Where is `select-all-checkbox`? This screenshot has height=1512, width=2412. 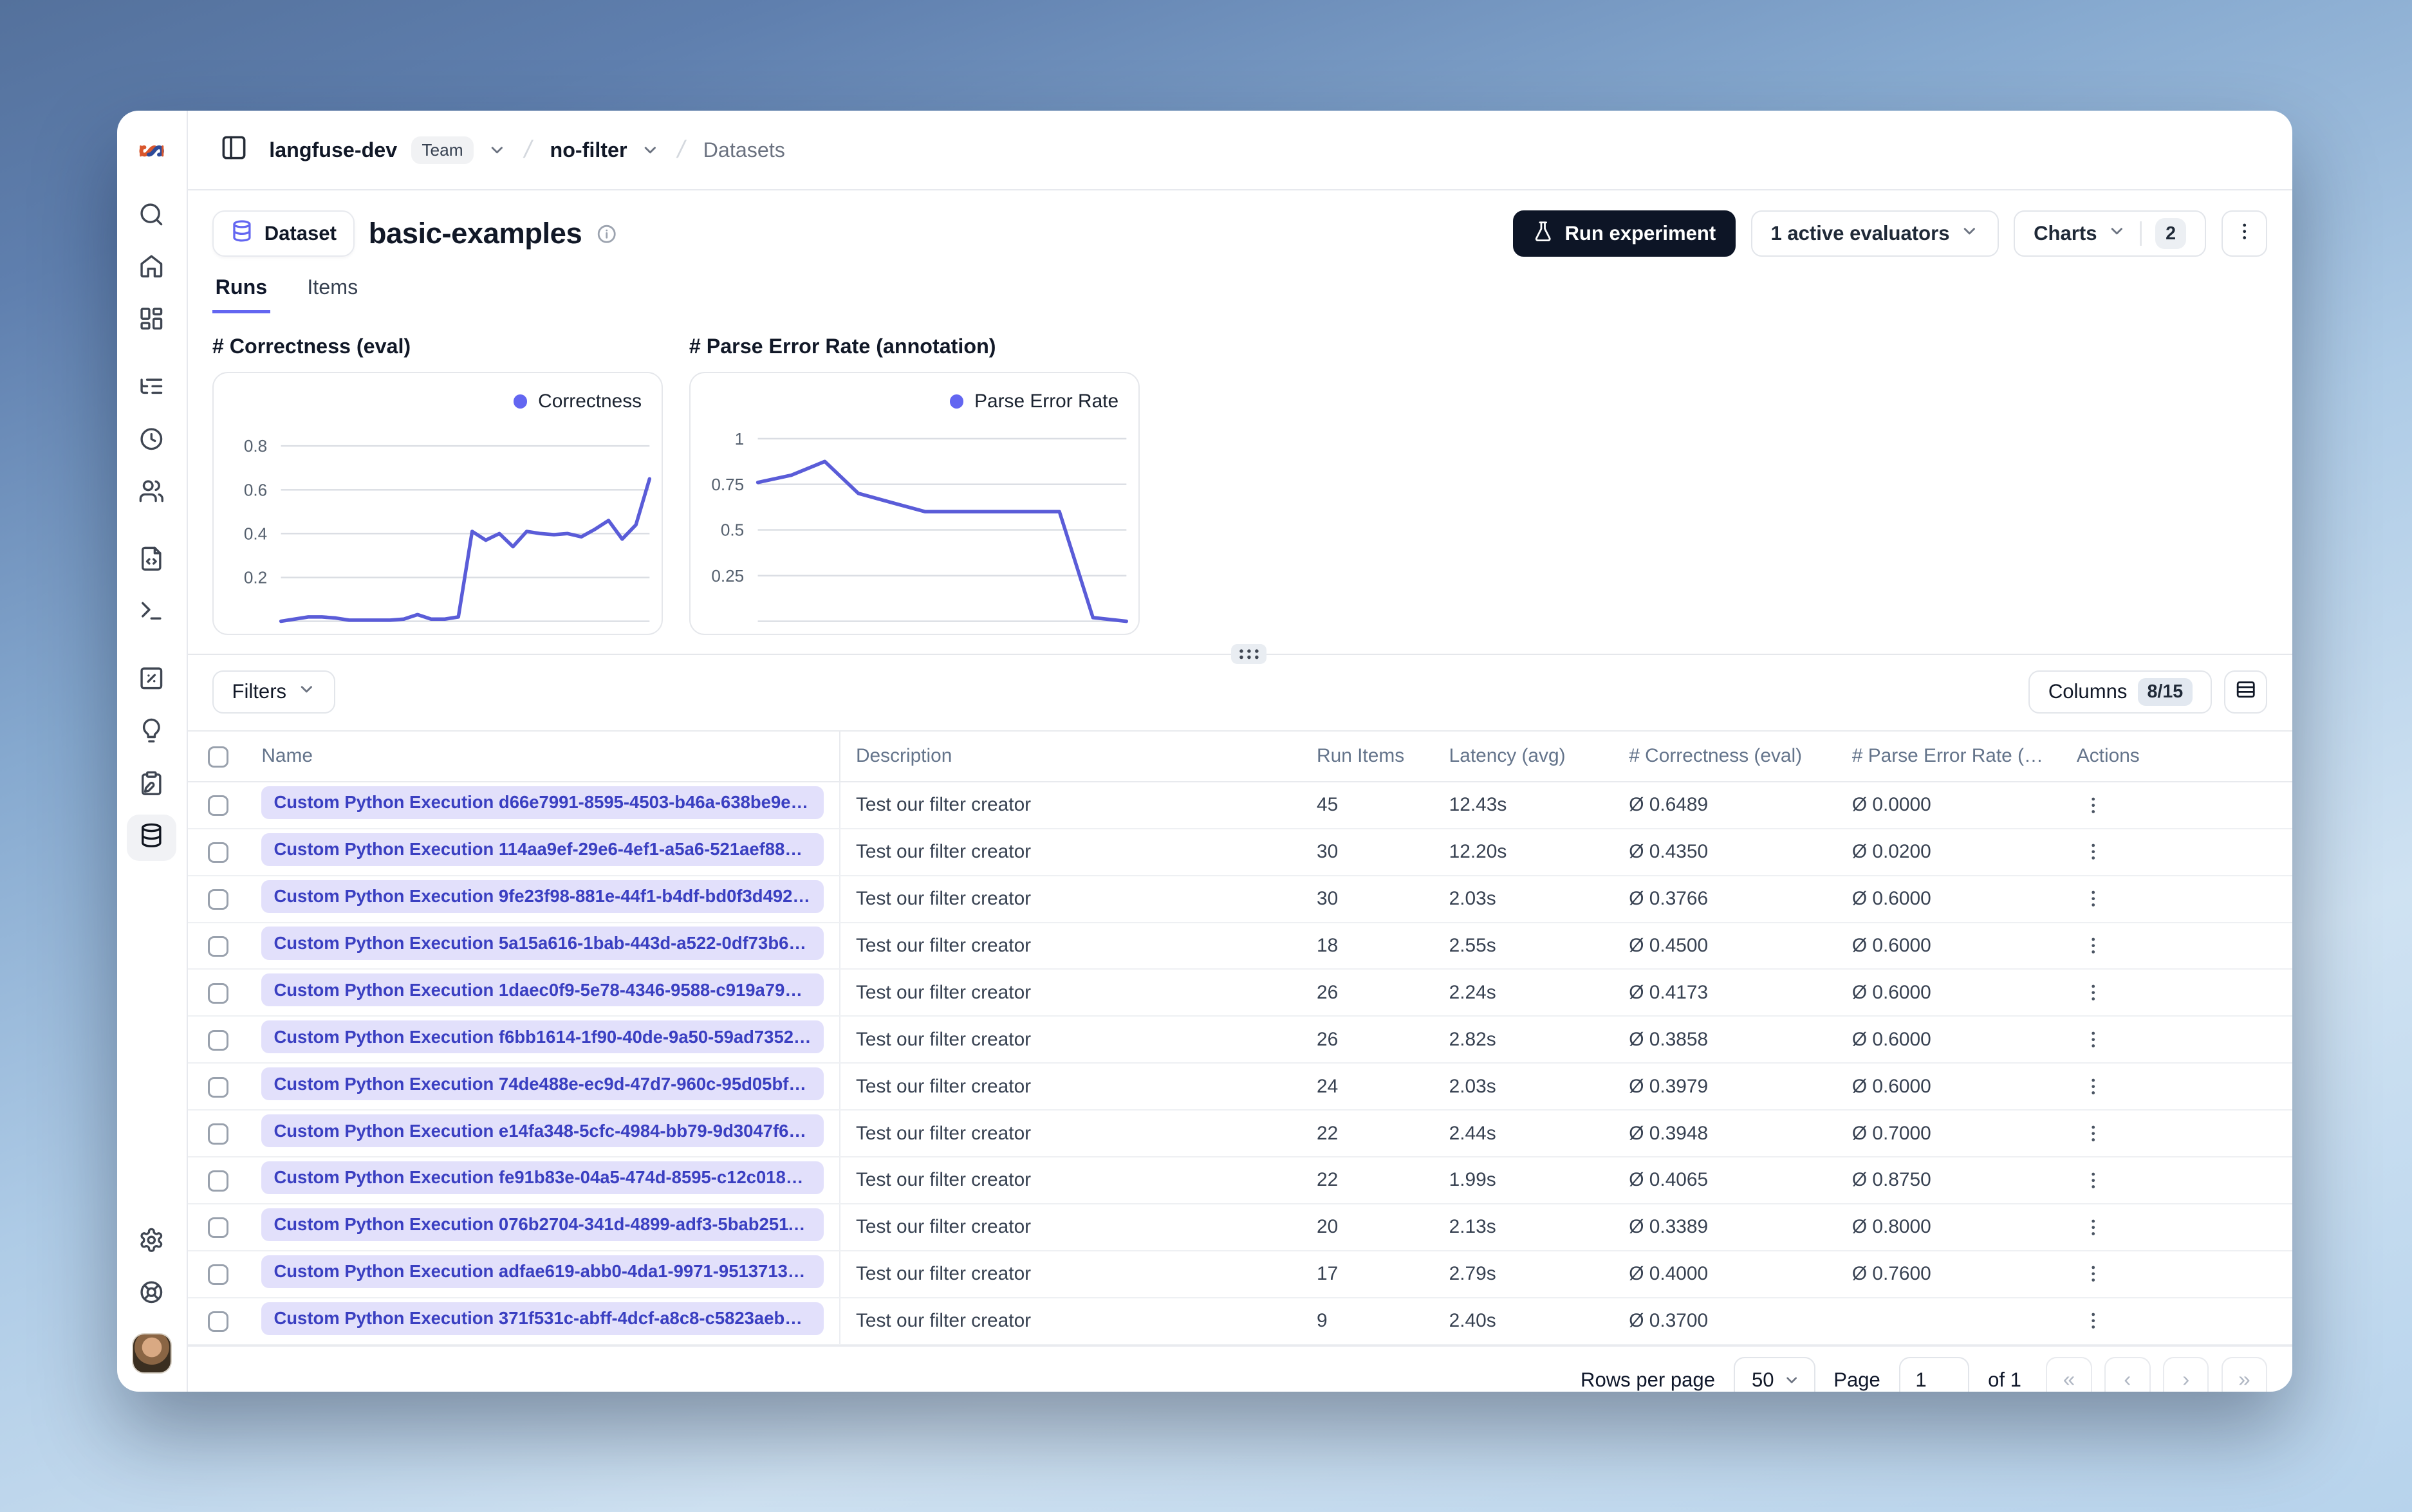 select-all-checkbox is located at coordinates (218, 757).